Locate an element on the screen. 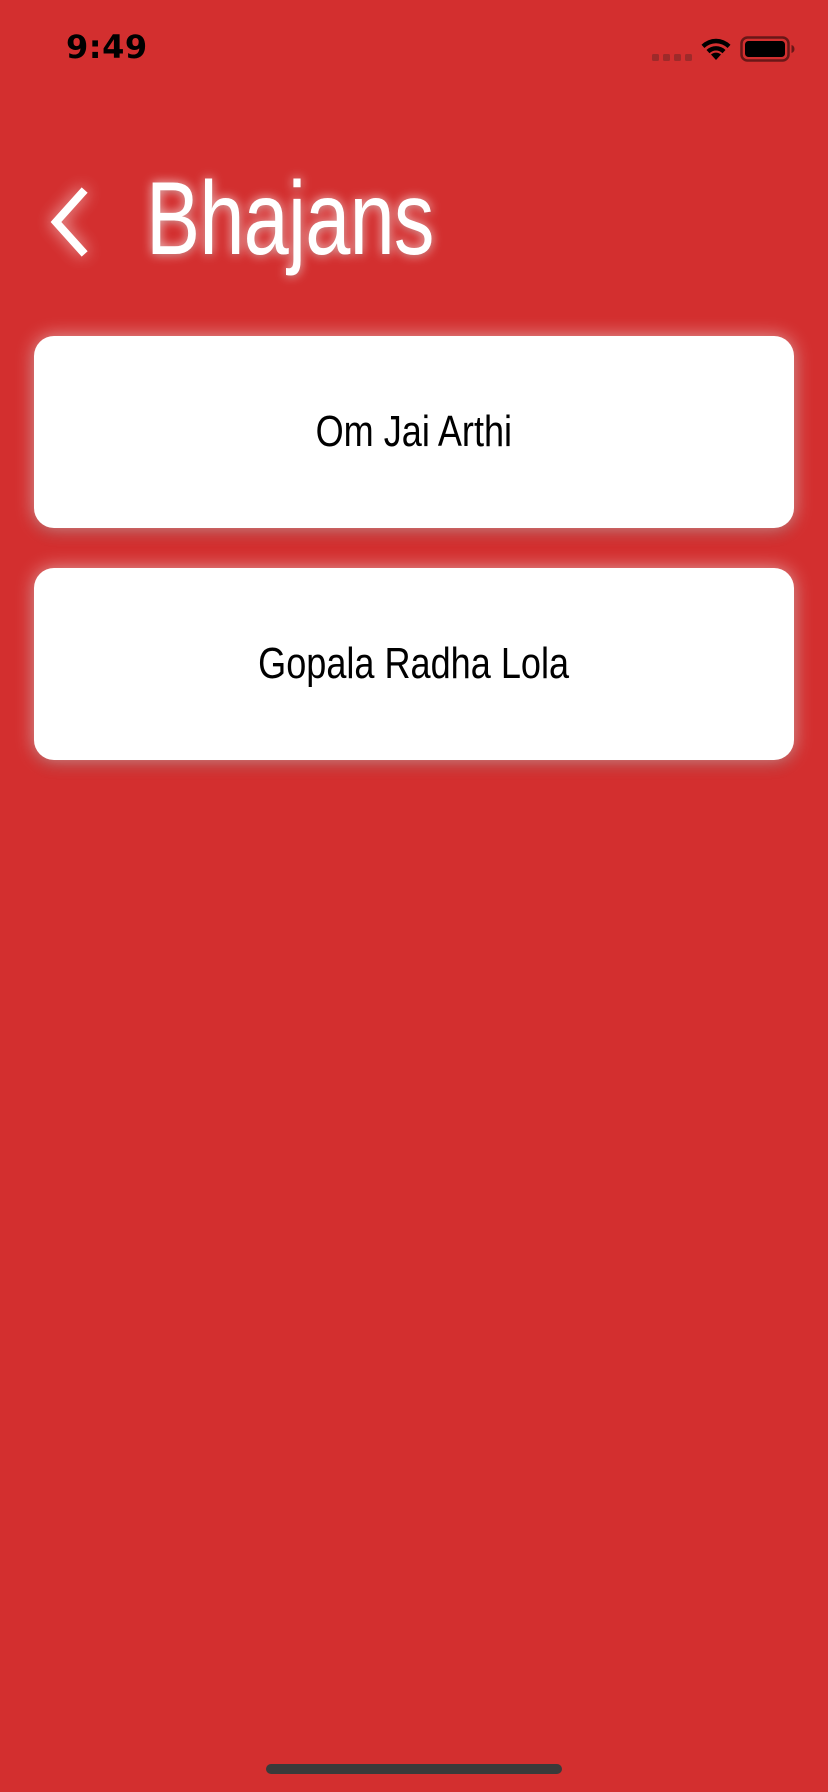 Image resolution: width=828 pixels, height=1792 pixels. list-item-label: Om Jai Arthi is located at coordinates (414, 431).